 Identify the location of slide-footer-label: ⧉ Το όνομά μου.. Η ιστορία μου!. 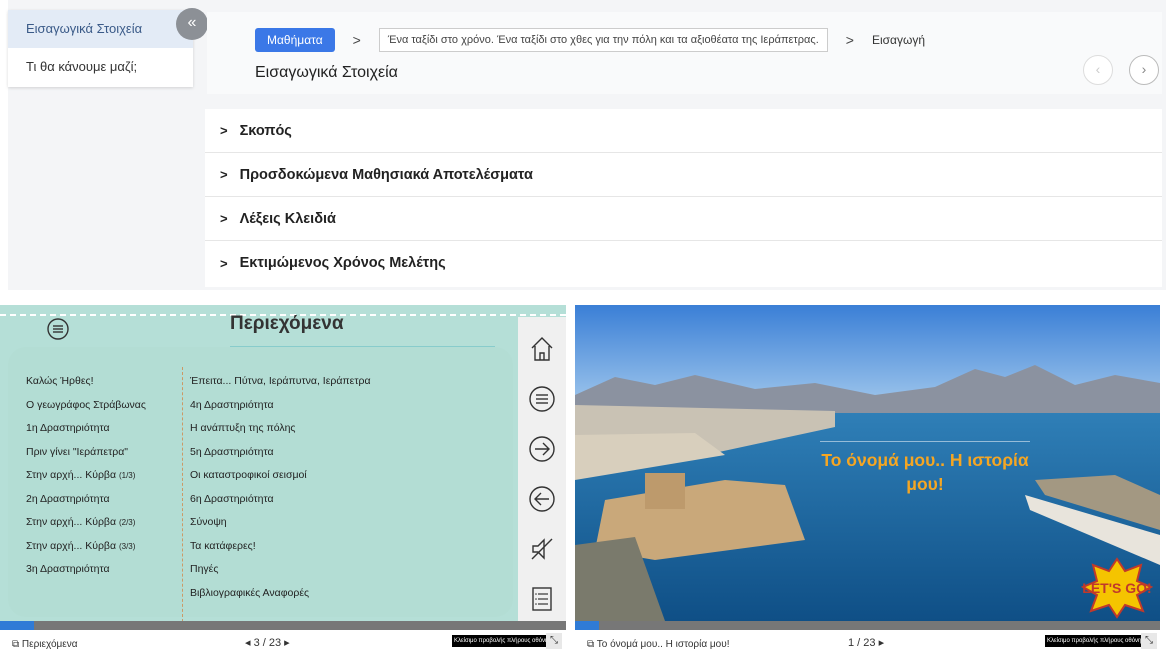
(658, 644).